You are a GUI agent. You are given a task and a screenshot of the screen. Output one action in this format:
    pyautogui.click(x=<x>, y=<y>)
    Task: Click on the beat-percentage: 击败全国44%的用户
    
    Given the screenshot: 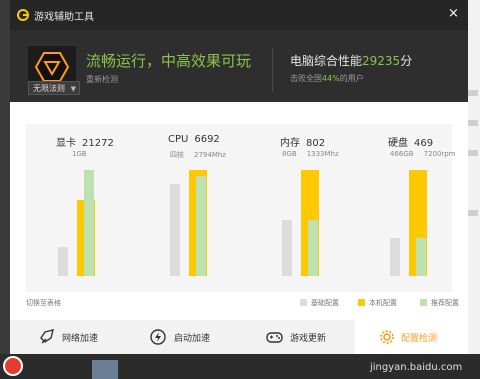 What is the action you would take?
    pyautogui.click(x=327, y=78)
    